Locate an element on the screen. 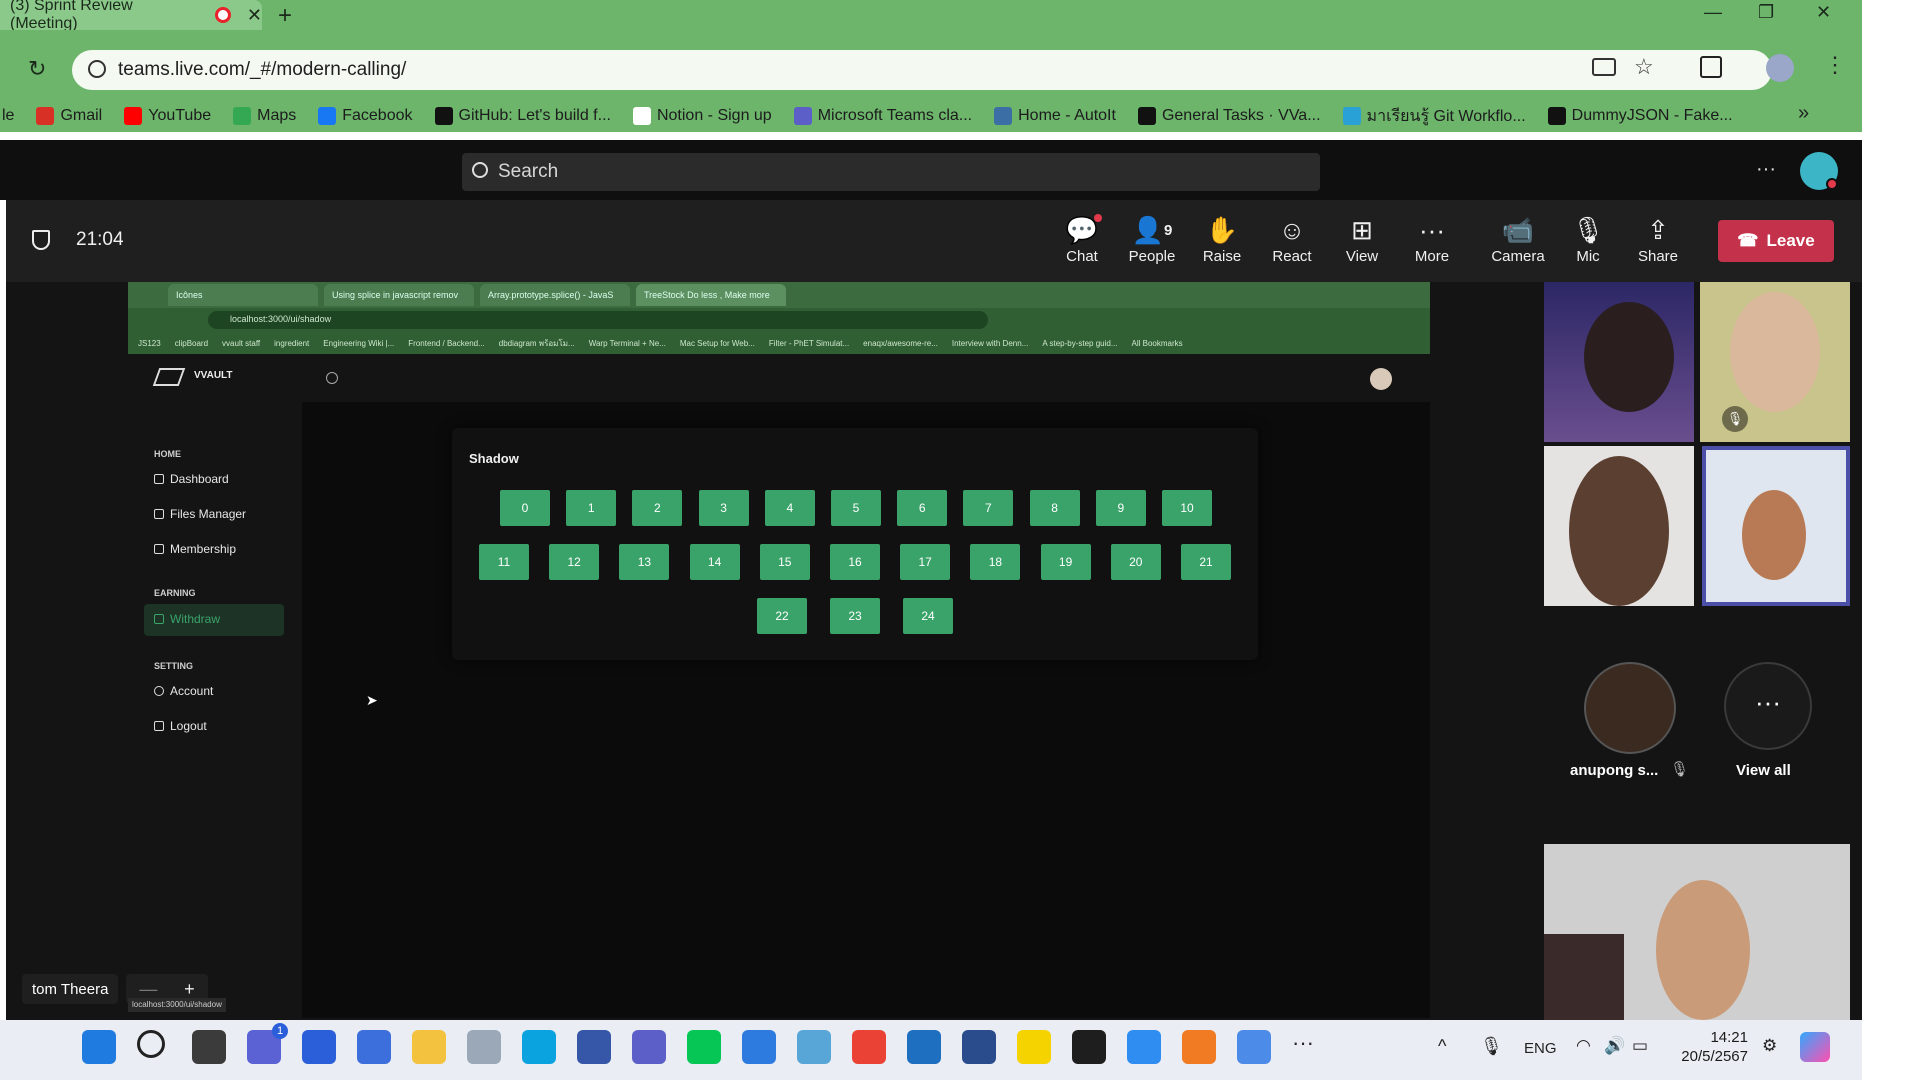 This screenshot has height=1080, width=1920. shadow-box: 2 is located at coordinates (657, 508).